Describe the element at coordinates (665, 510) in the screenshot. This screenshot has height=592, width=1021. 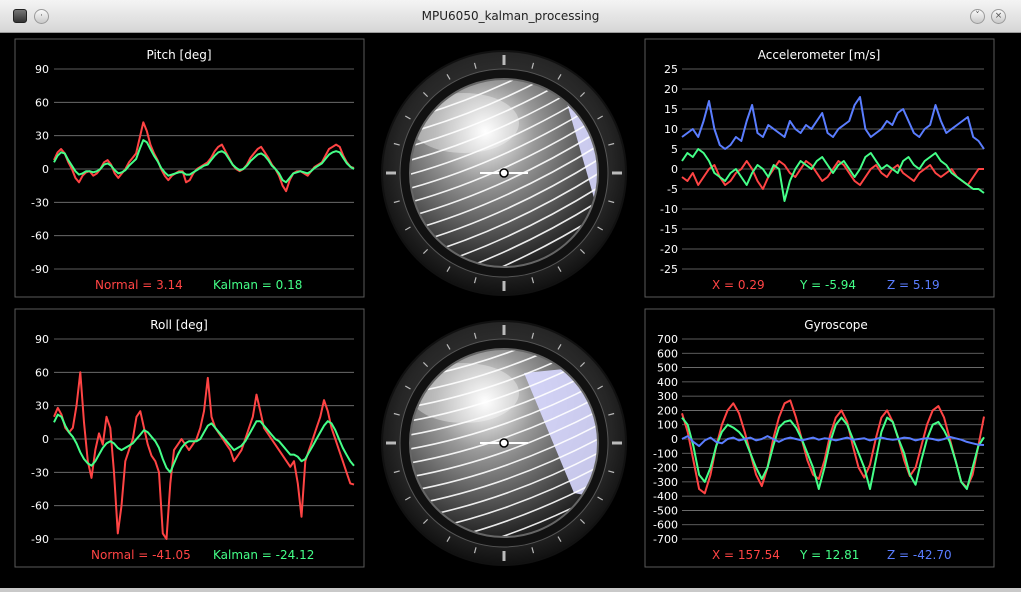
I see `gyro-tick-label: -500` at that location.